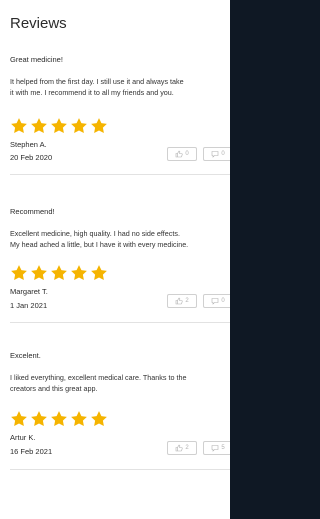  What do you see at coordinates (54, 388) in the screenshot?
I see `review-body-line: creators and this great app.` at bounding box center [54, 388].